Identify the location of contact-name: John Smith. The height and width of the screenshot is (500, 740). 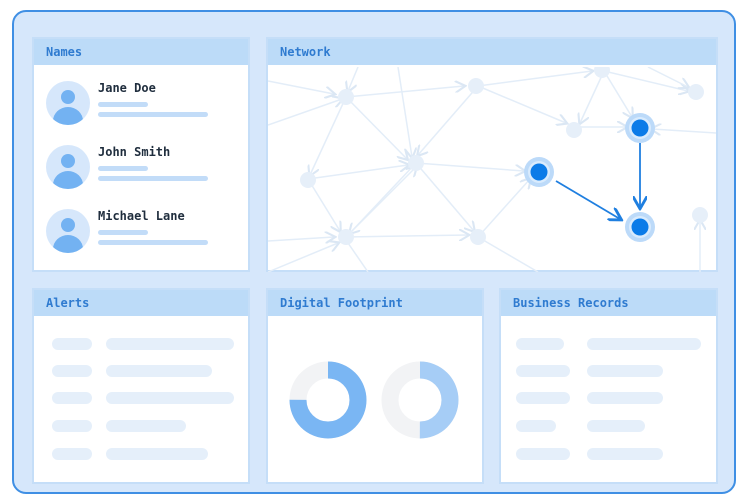
(134, 152).